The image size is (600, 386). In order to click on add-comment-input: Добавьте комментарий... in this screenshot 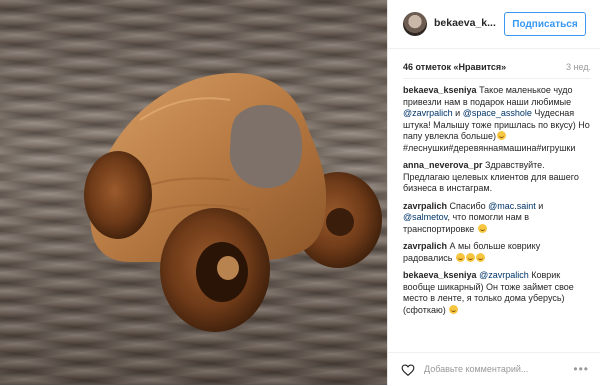, I will do `click(476, 369)`.